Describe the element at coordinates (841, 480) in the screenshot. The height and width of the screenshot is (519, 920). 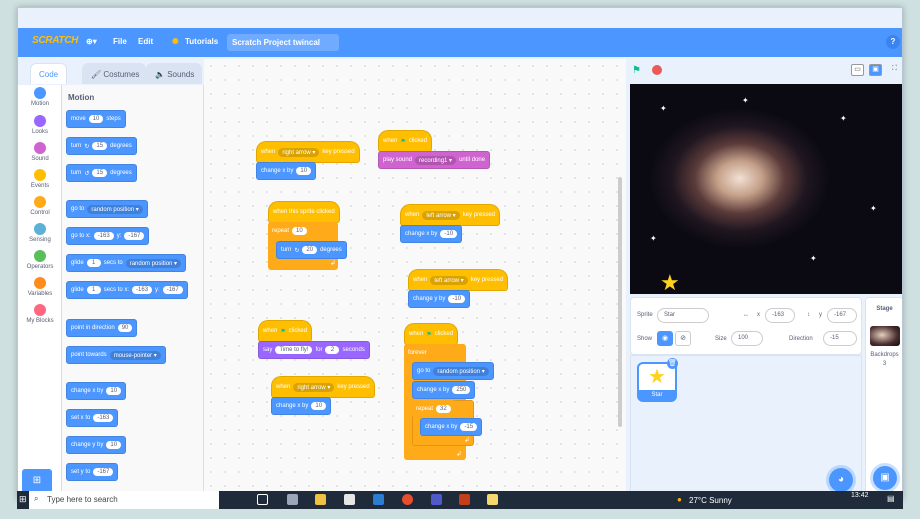
I see `add-sprite-button: ◕` at that location.